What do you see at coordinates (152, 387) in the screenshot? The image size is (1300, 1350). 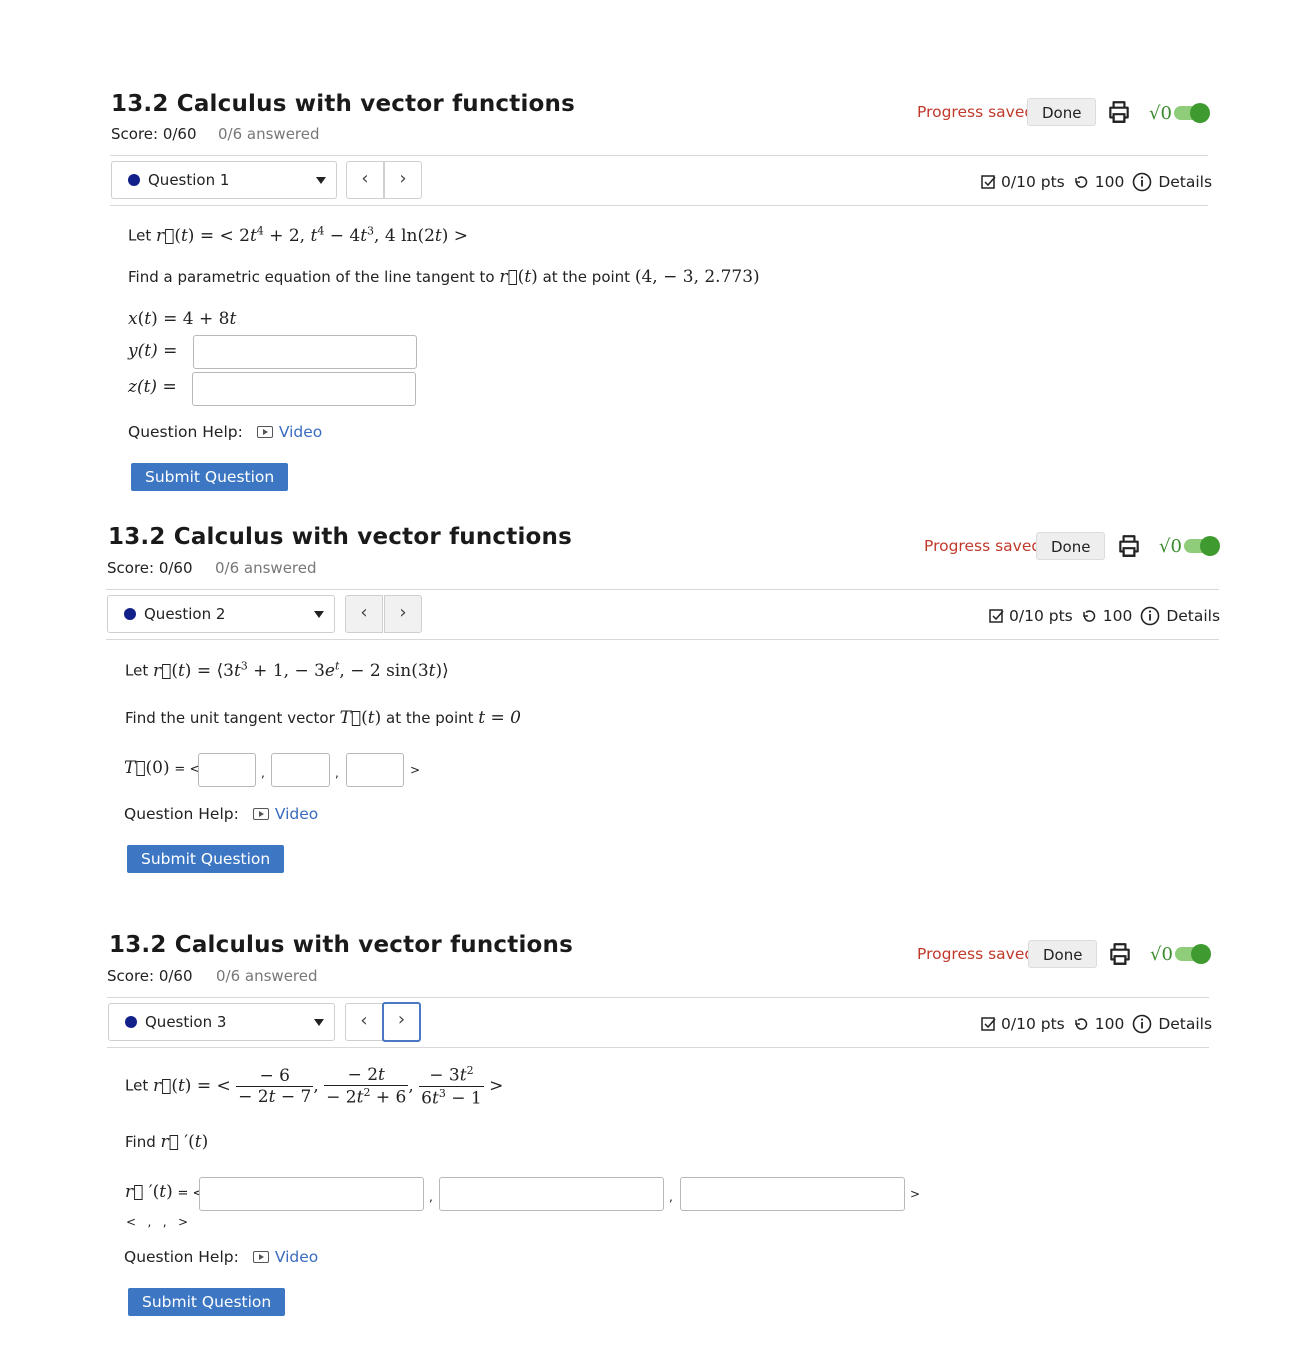 I see `z-label: z(t) =` at bounding box center [152, 387].